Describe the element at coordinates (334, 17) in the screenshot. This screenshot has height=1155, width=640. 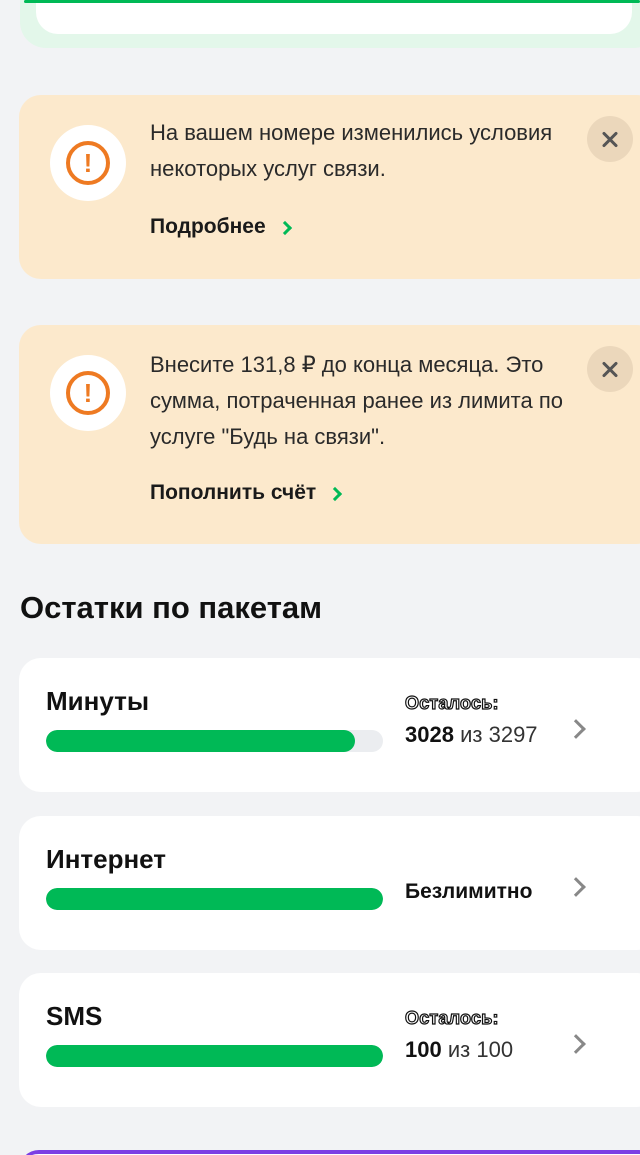
I see `top-partial-card-inner` at that location.